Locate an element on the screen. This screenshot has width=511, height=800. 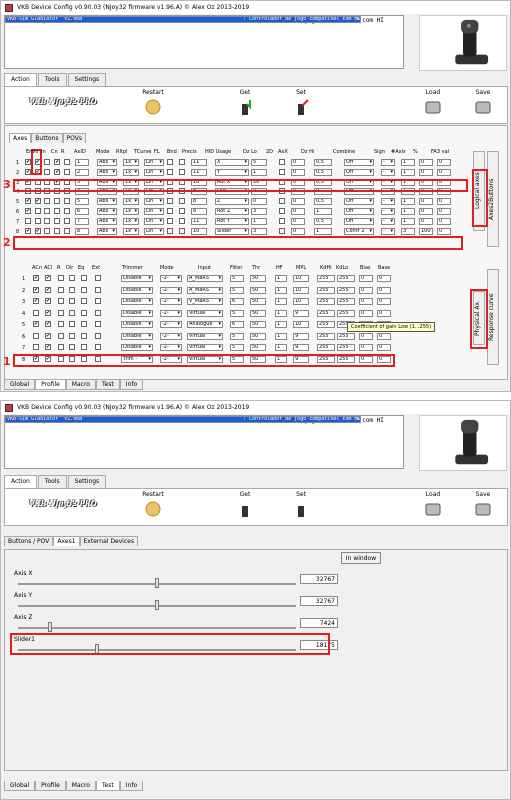
save-button: Save is located at coordinates (483, 507).